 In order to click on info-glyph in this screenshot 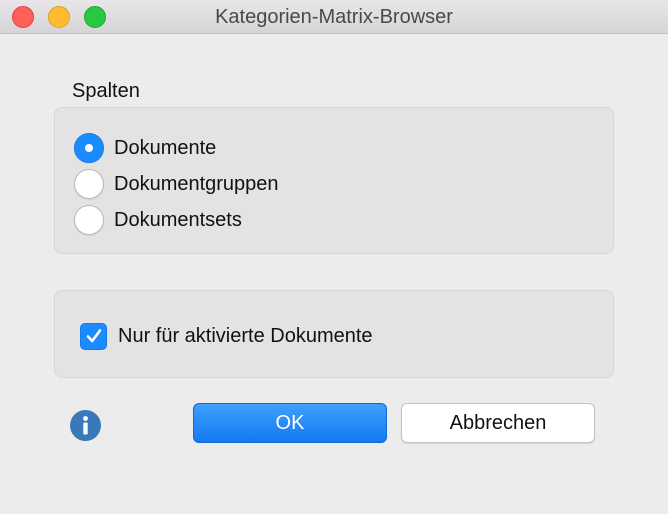, I will do `click(85, 425)`.